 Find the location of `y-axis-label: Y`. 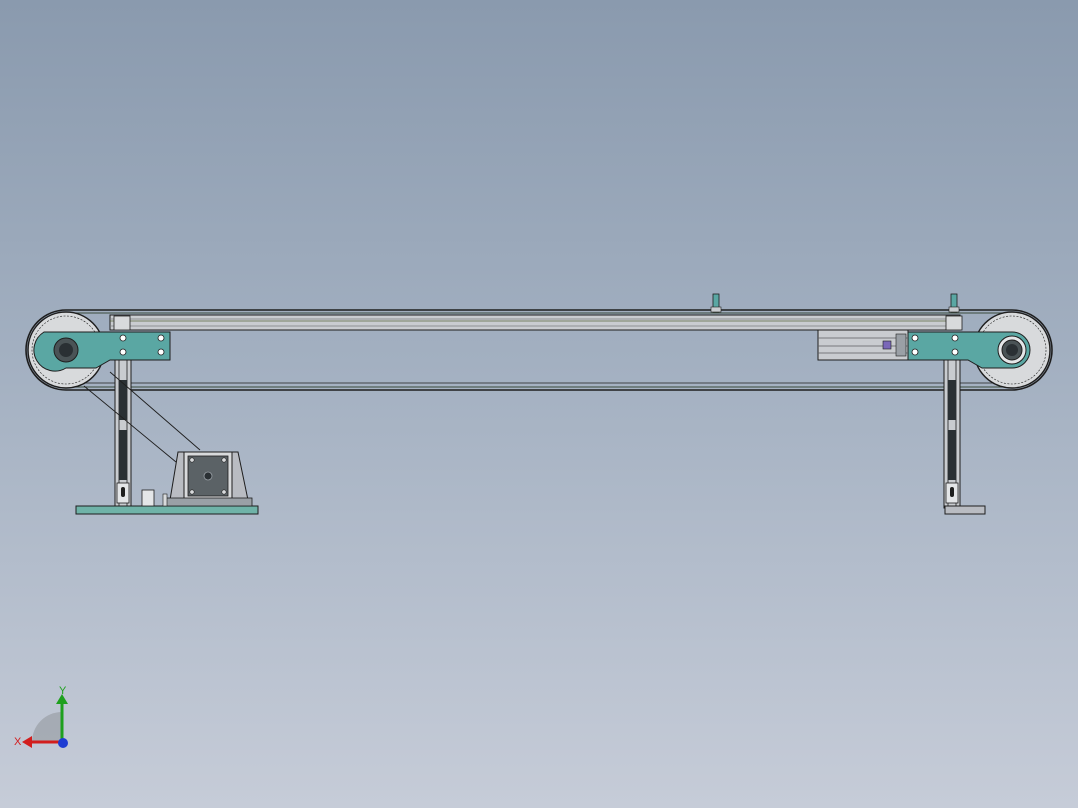

y-axis-label: Y is located at coordinates (63, 691).